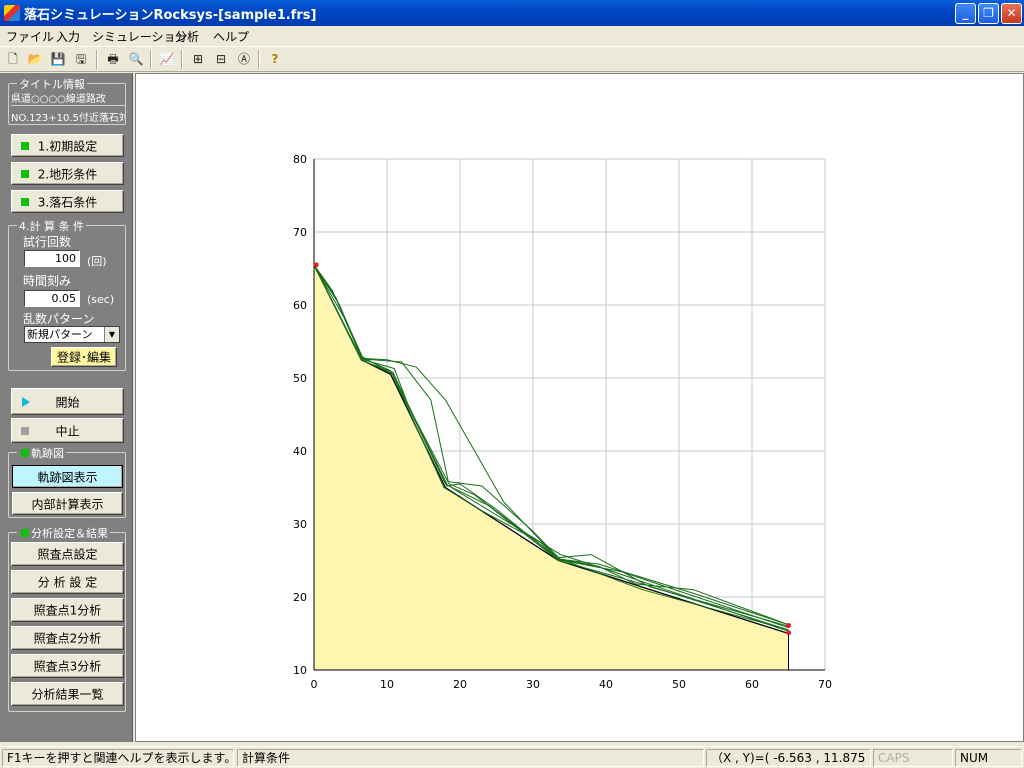 The height and width of the screenshot is (768, 1024). What do you see at coordinates (470, 758) in the screenshot?
I see `status-mode: 計算条件` at bounding box center [470, 758].